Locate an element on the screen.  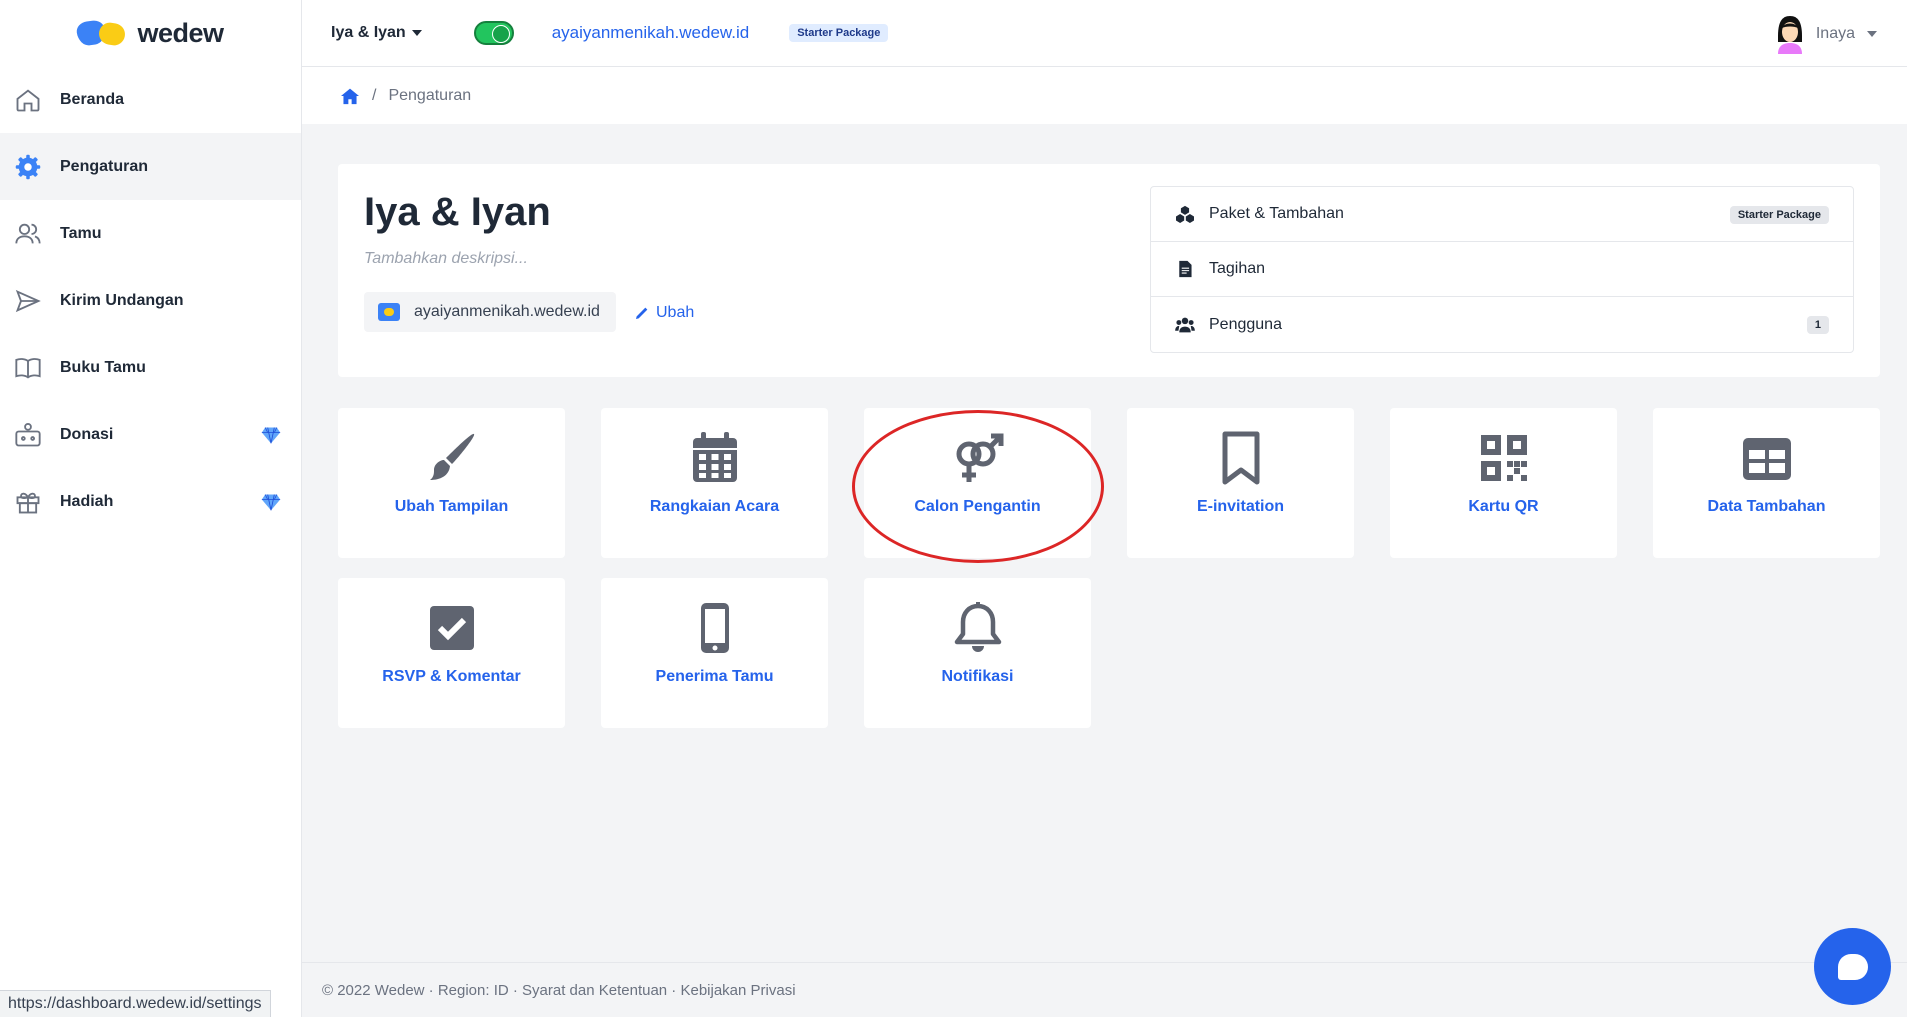
book-icon is located at coordinates (28, 367).